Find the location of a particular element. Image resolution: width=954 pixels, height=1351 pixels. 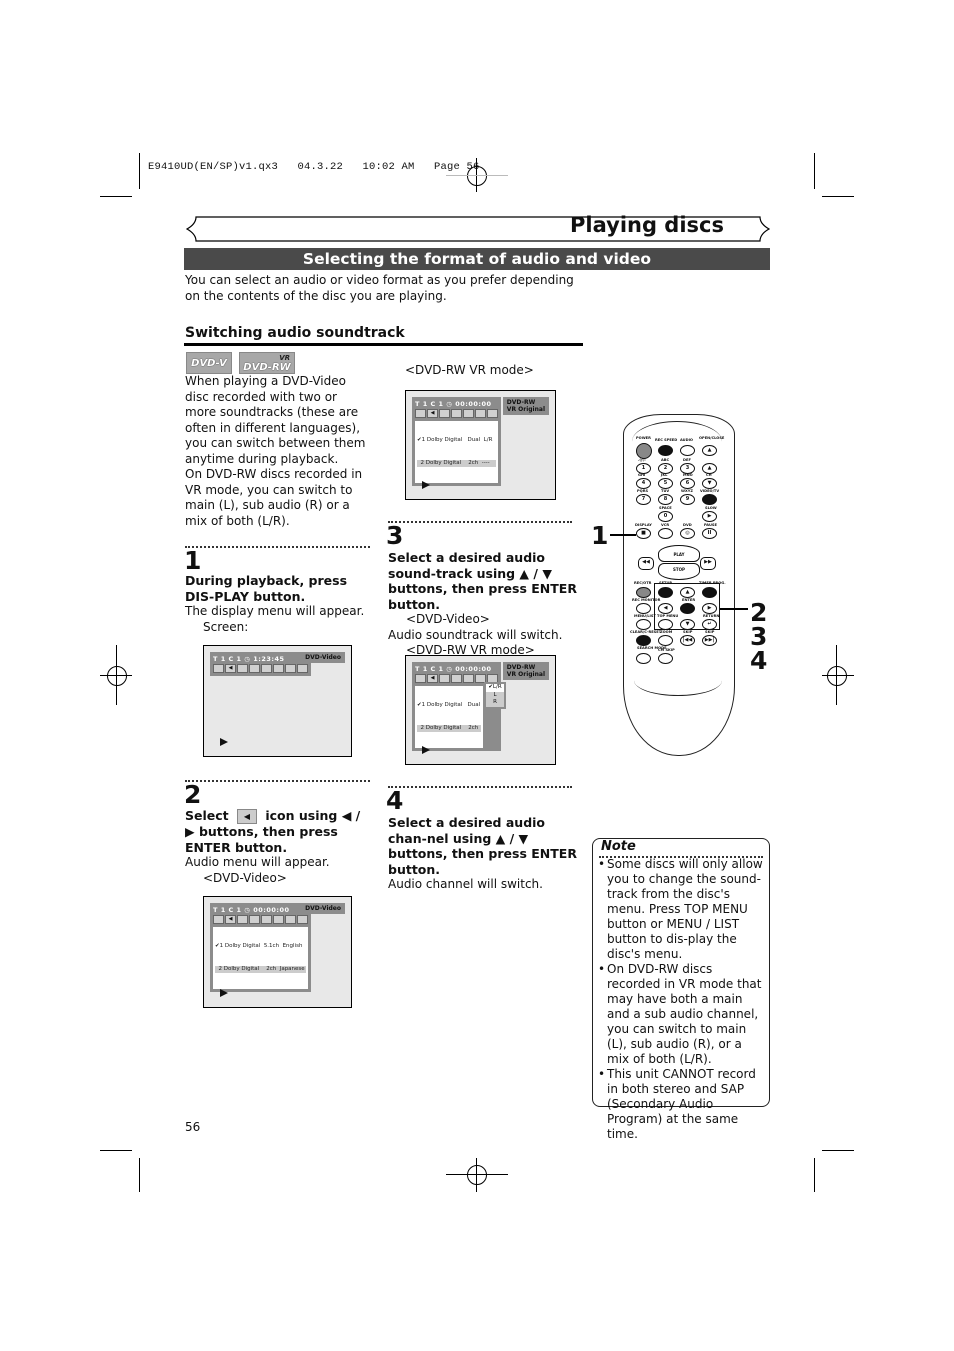

screen-disc-label: DVD-Video is located at coordinates (323, 908).